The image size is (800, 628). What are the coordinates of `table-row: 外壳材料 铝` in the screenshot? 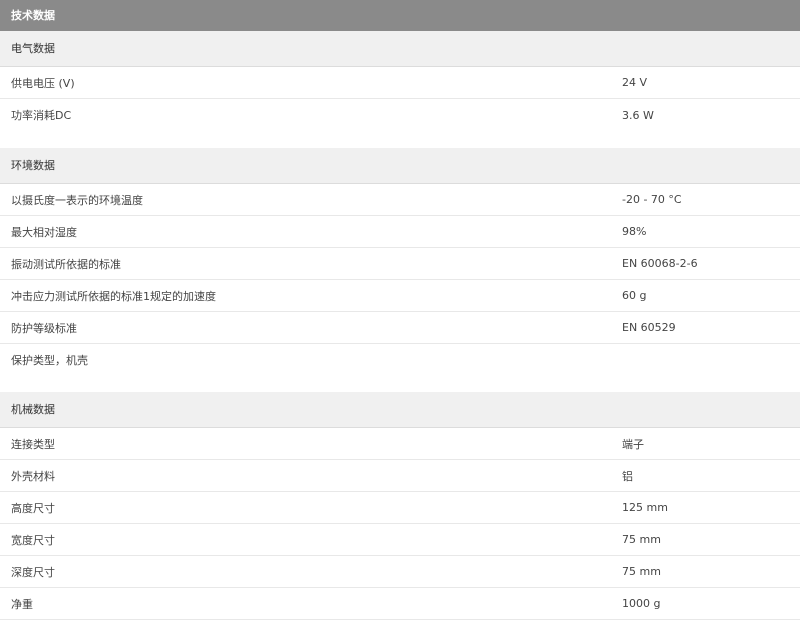 It's located at (400, 476).